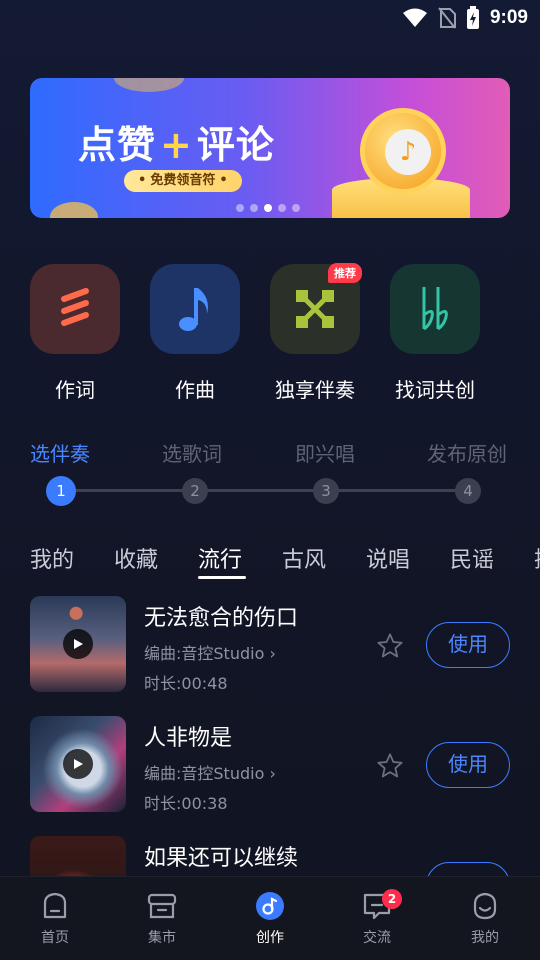 This screenshot has width=540, height=960. I want to click on song-row: 如果还可以继续, so click(270, 856).